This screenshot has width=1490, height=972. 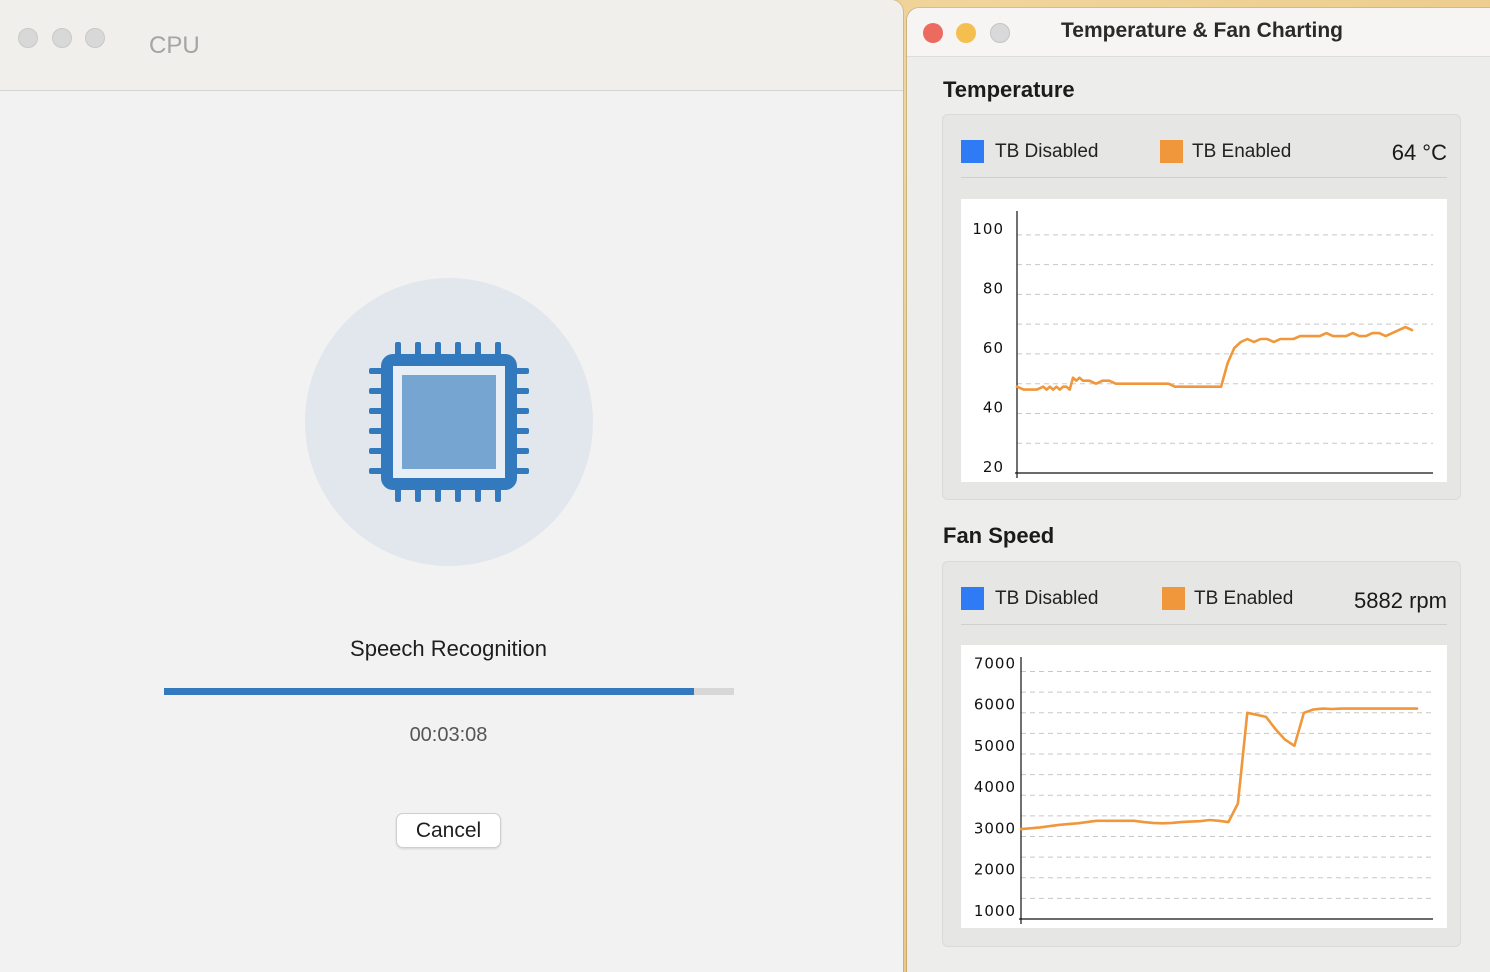 What do you see at coordinates (993, 408) in the screenshot?
I see `y-tick-label: 40` at bounding box center [993, 408].